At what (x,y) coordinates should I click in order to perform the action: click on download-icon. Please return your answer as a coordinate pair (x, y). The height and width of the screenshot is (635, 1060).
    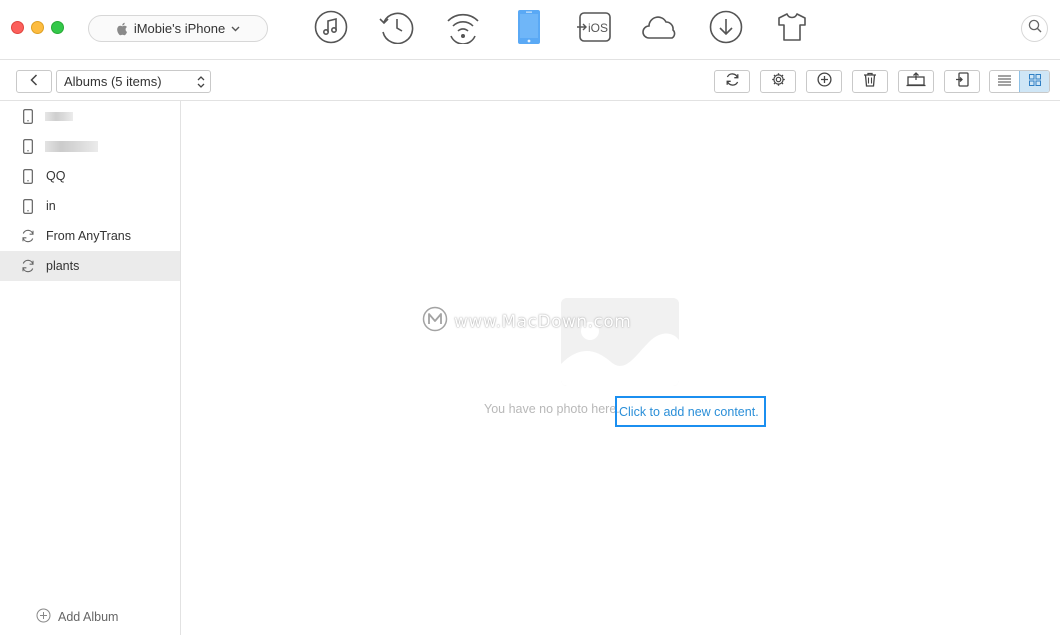
    Looking at the image, I should click on (726, 29).